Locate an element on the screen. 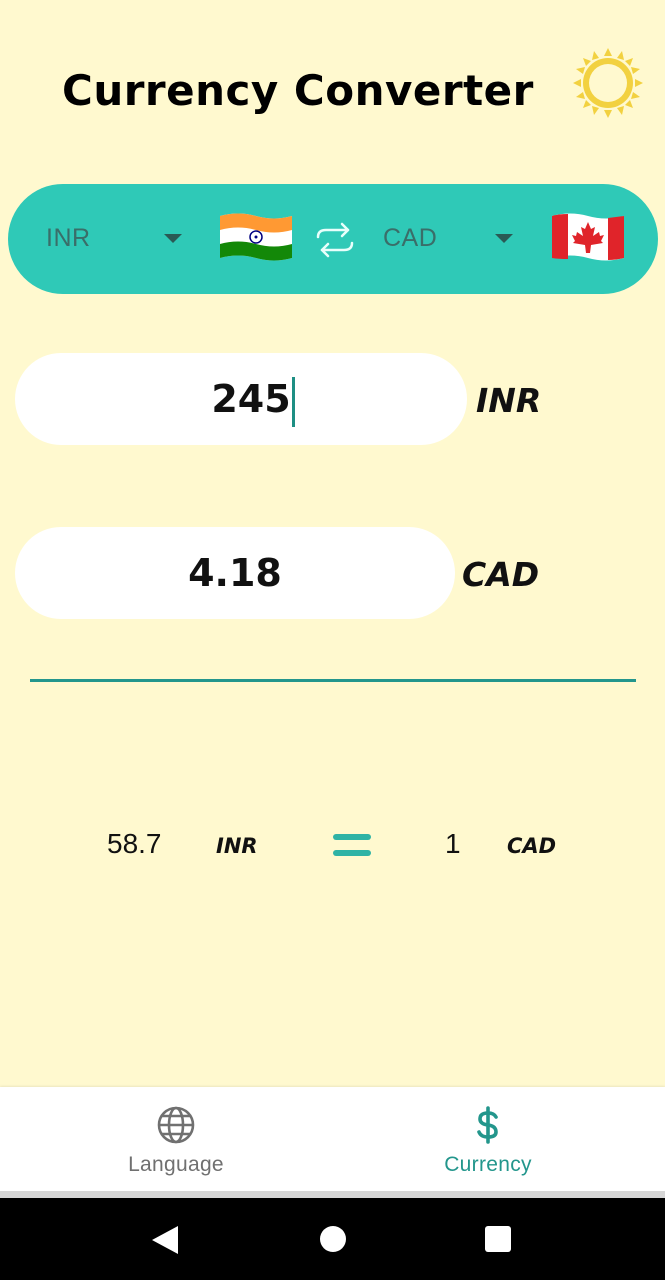 This screenshot has height=1280, width=665. home-icon is located at coordinates (333, 1239).